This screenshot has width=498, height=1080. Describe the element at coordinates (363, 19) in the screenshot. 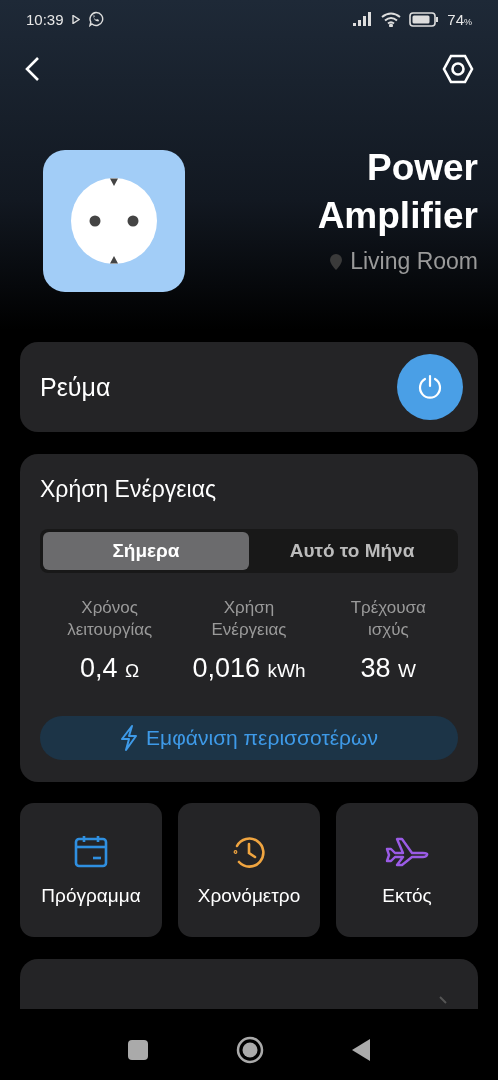

I see `signal-icon` at that location.